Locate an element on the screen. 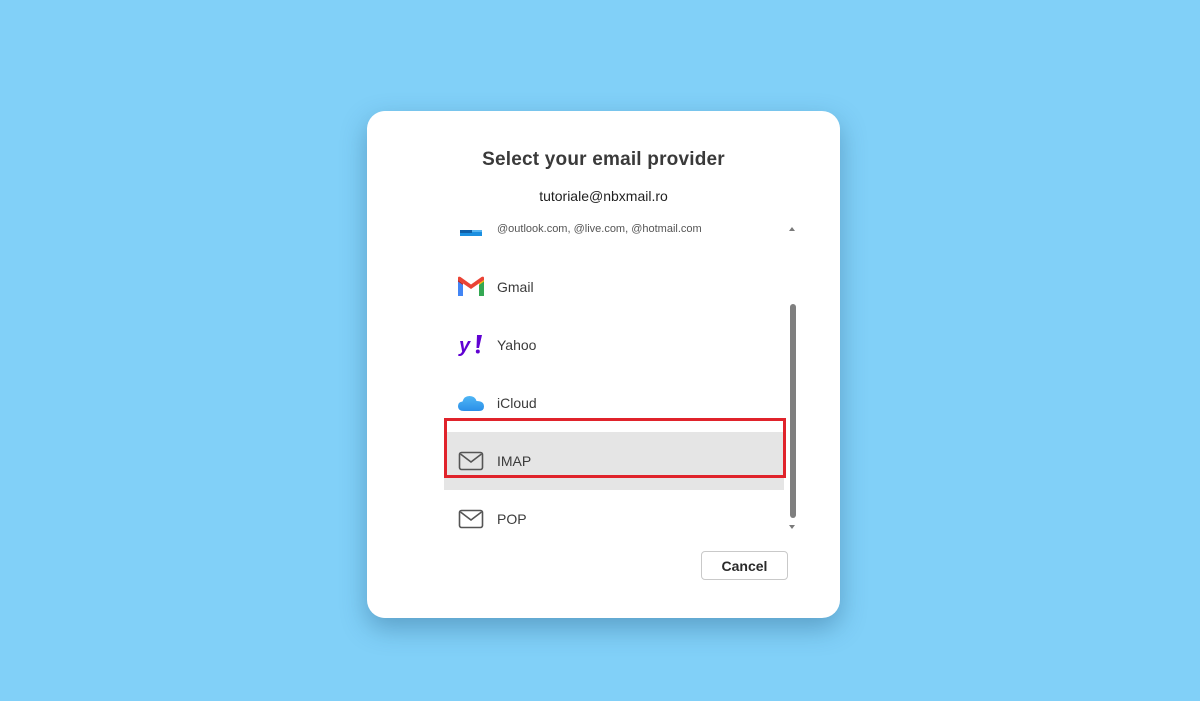  provider-label: iCloud is located at coordinates (517, 403).